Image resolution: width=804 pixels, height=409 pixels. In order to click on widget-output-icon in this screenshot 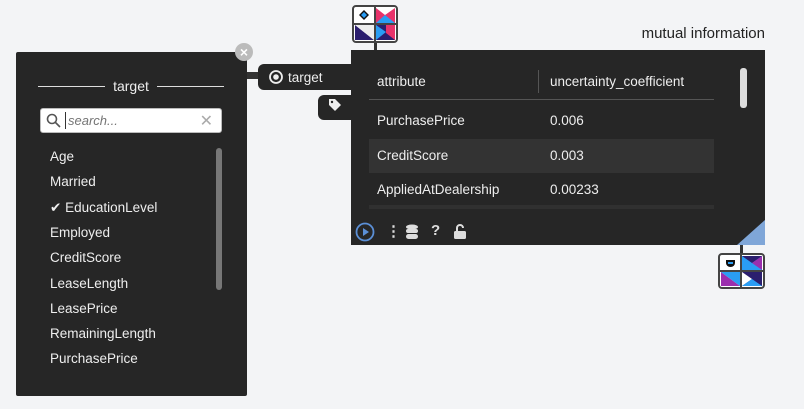, I will do `click(741, 271)`.